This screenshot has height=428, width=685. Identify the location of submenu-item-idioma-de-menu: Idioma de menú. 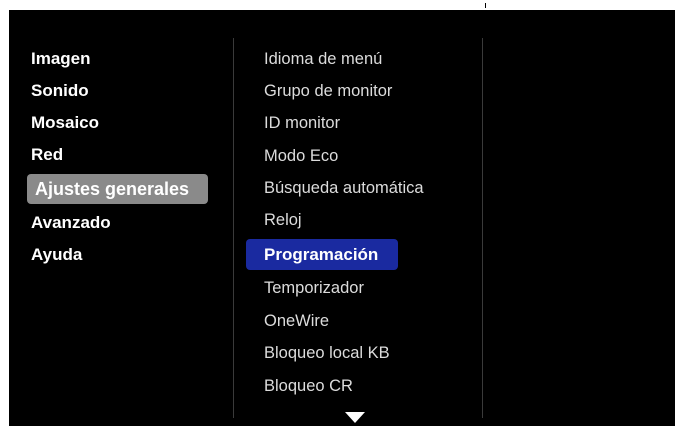
(323, 59).